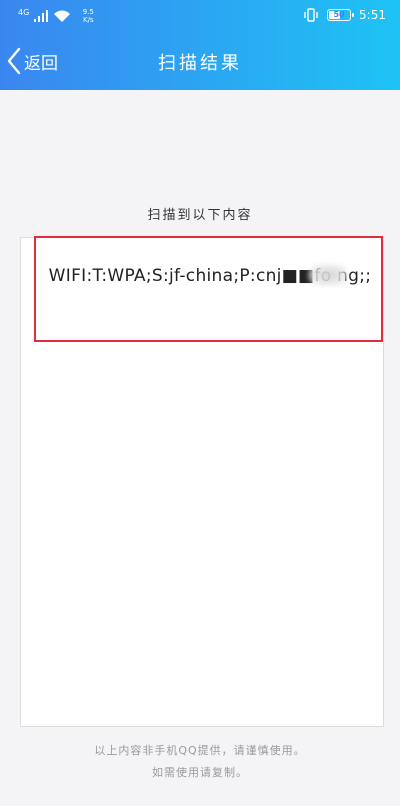 The image size is (400, 806). What do you see at coordinates (200, 772) in the screenshot?
I see `disclaimer-line-2: 如需使用请复制。` at bounding box center [200, 772].